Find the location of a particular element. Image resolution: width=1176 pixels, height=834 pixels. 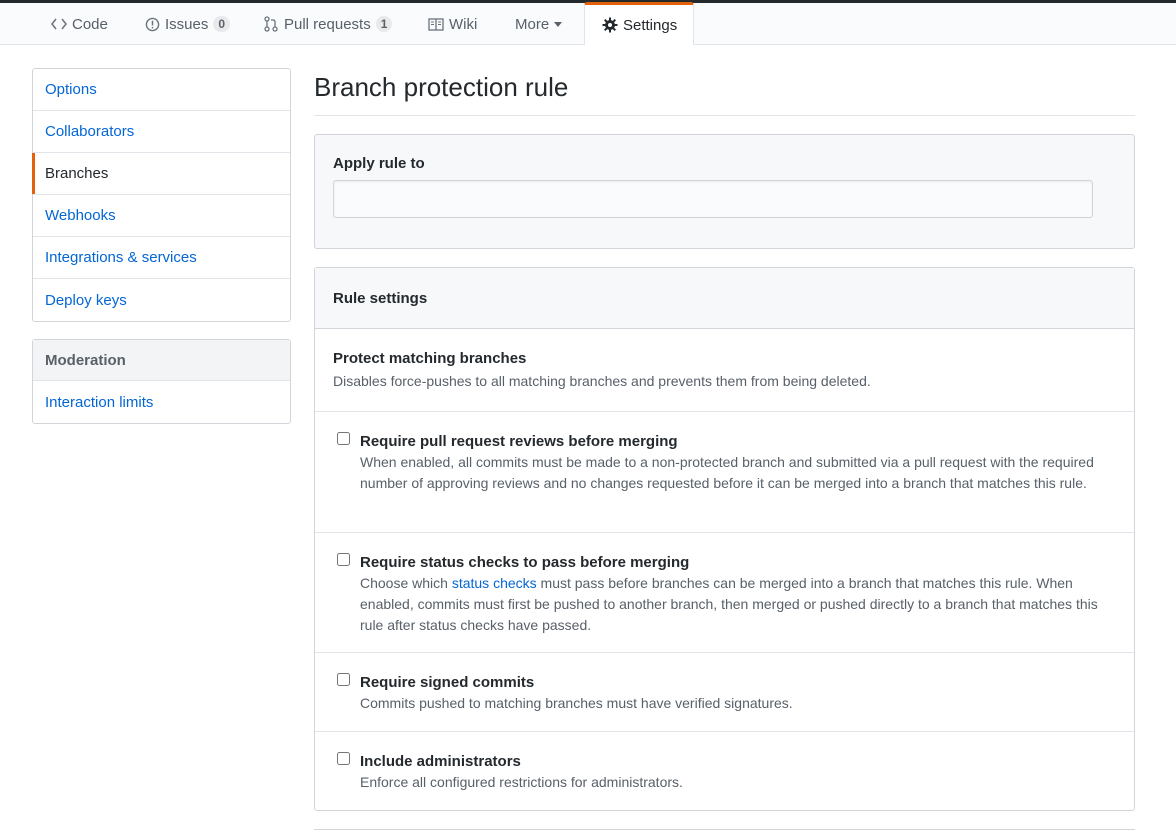

moderation-menu: Moderation Interaction limits is located at coordinates (161, 381).